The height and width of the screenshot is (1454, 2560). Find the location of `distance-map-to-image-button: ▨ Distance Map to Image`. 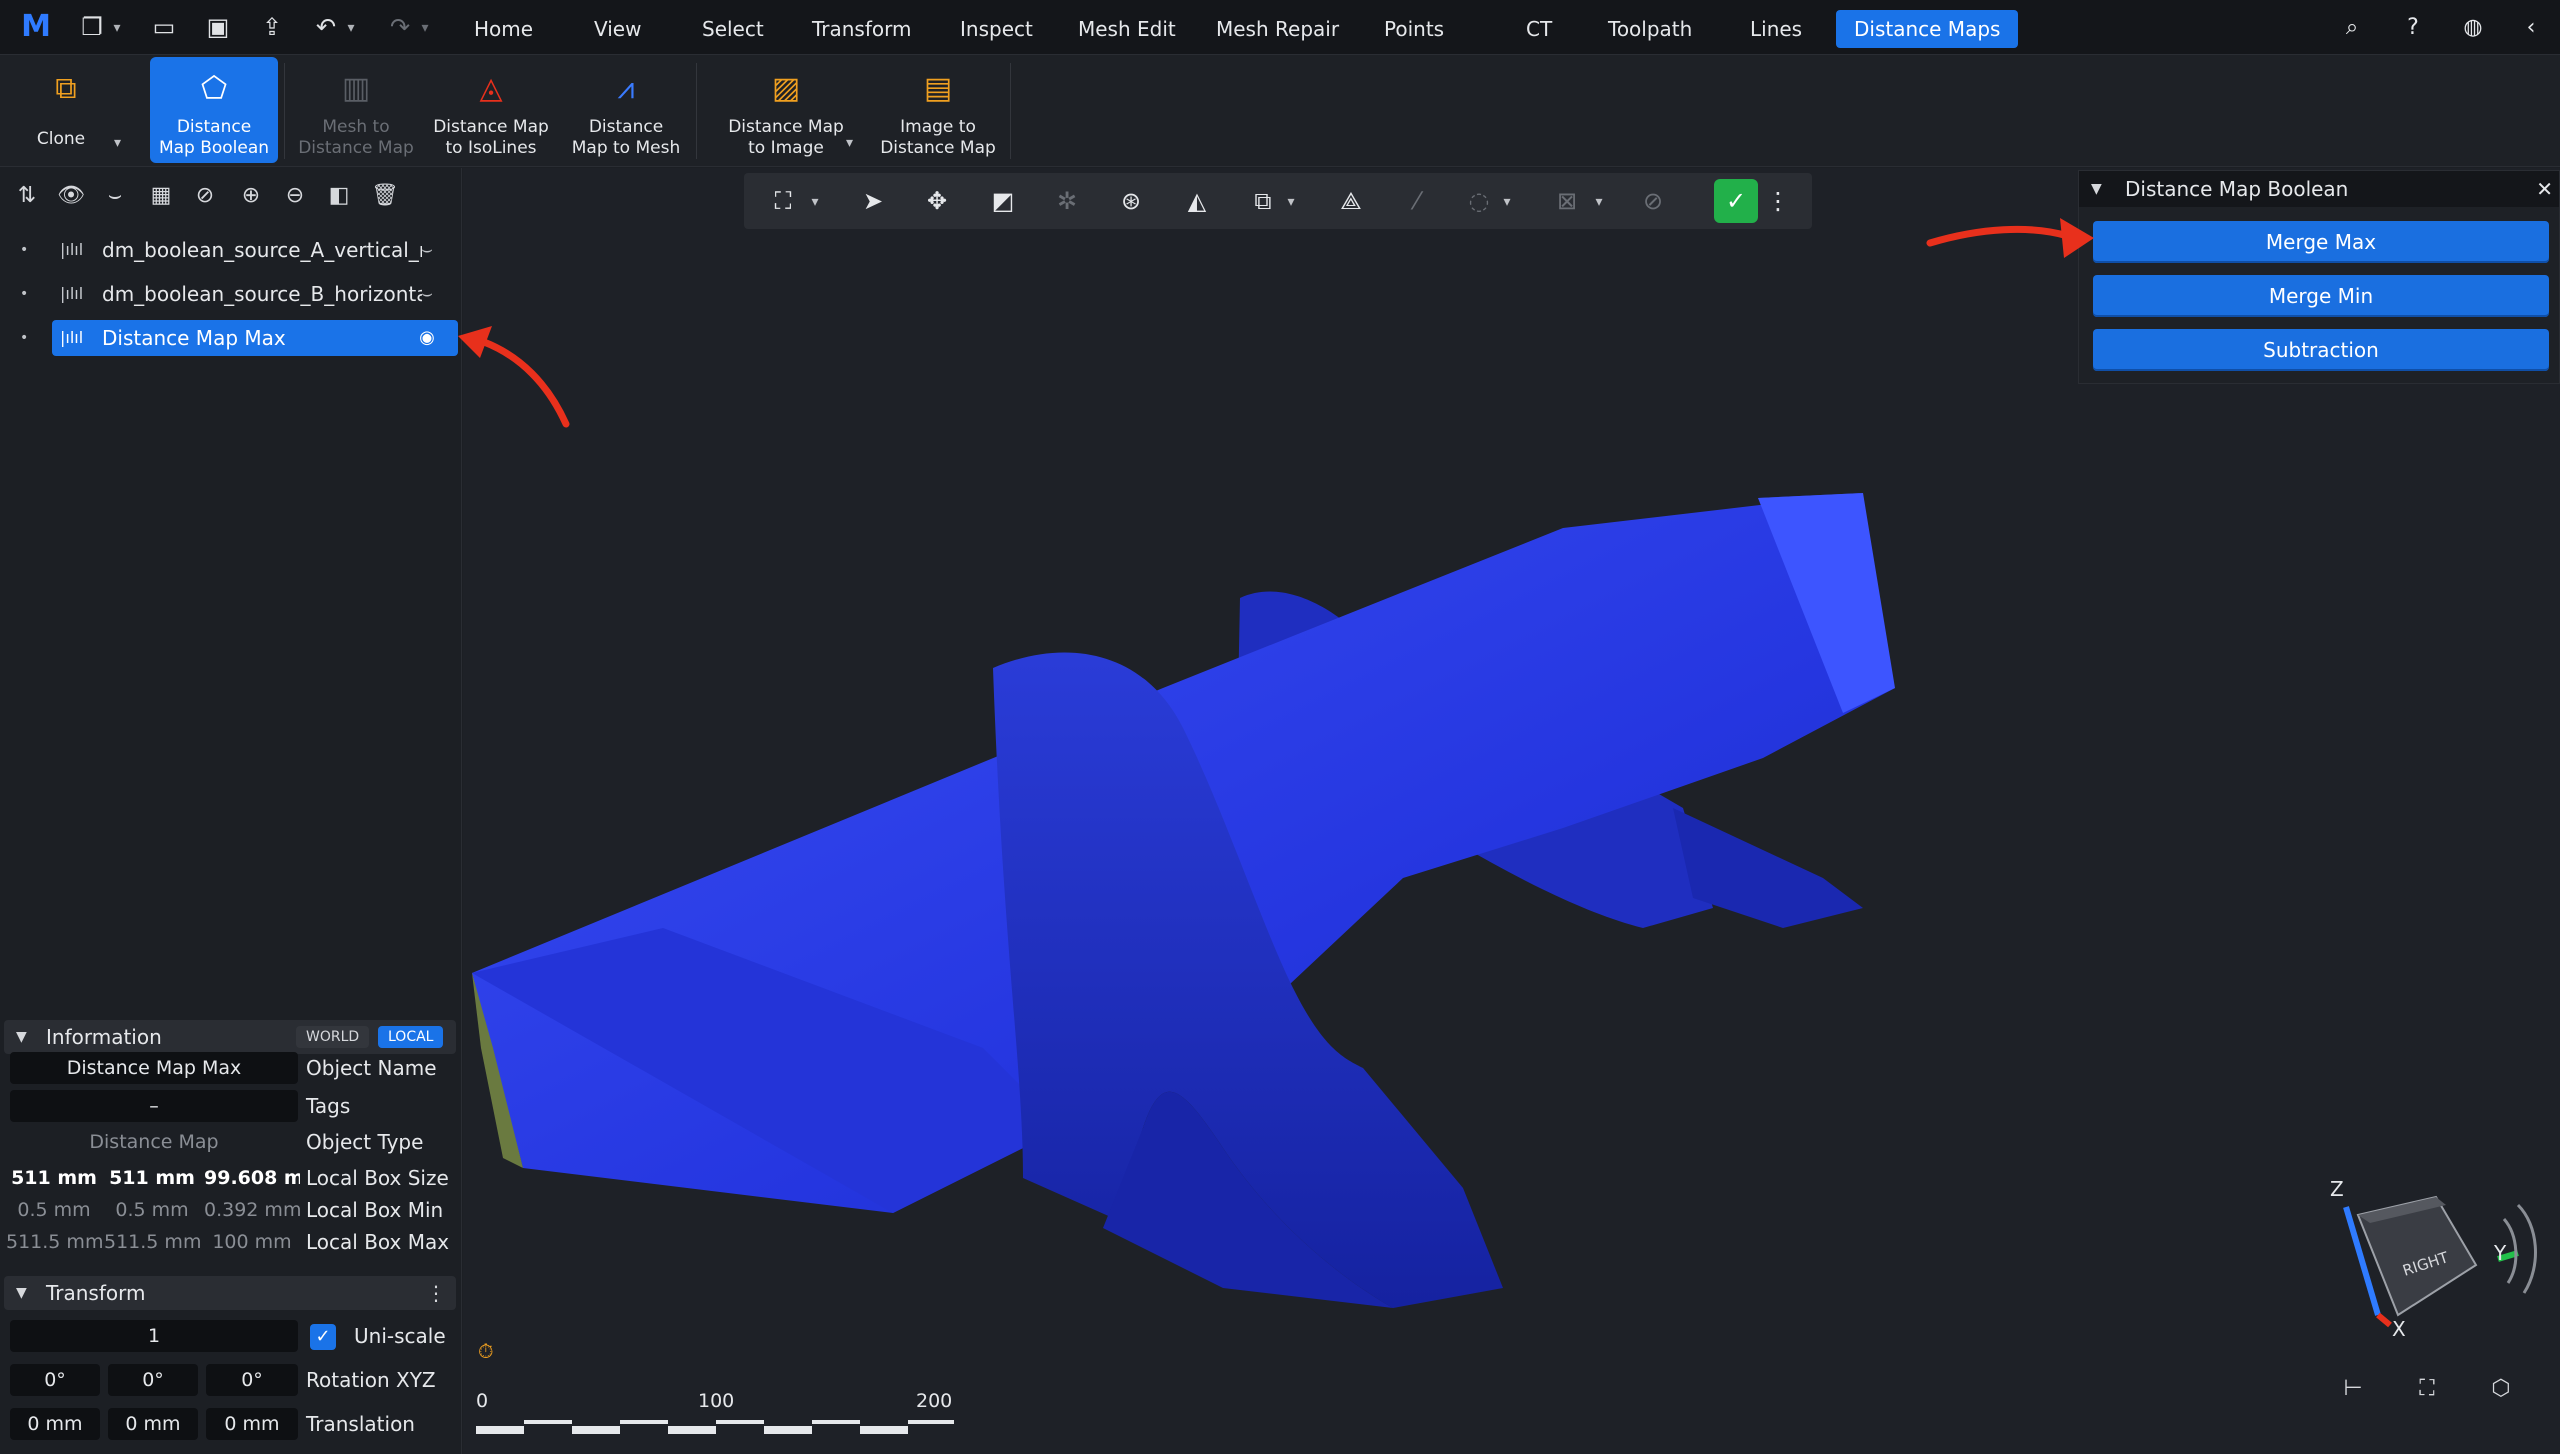

distance-map-to-image-button: ▨ Distance Map to Image is located at coordinates (786, 110).